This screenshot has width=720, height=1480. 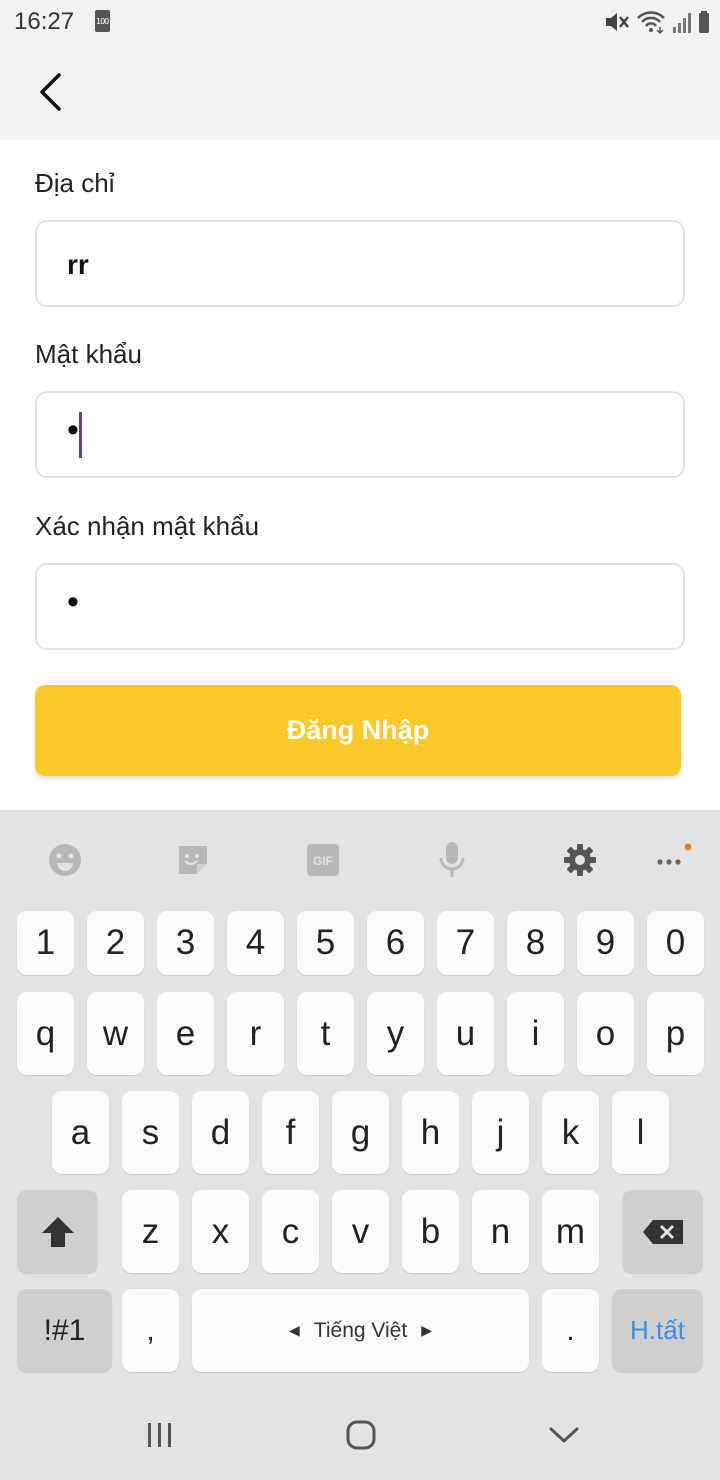 I want to click on recent-apps-button, so click(x=160, y=1435).